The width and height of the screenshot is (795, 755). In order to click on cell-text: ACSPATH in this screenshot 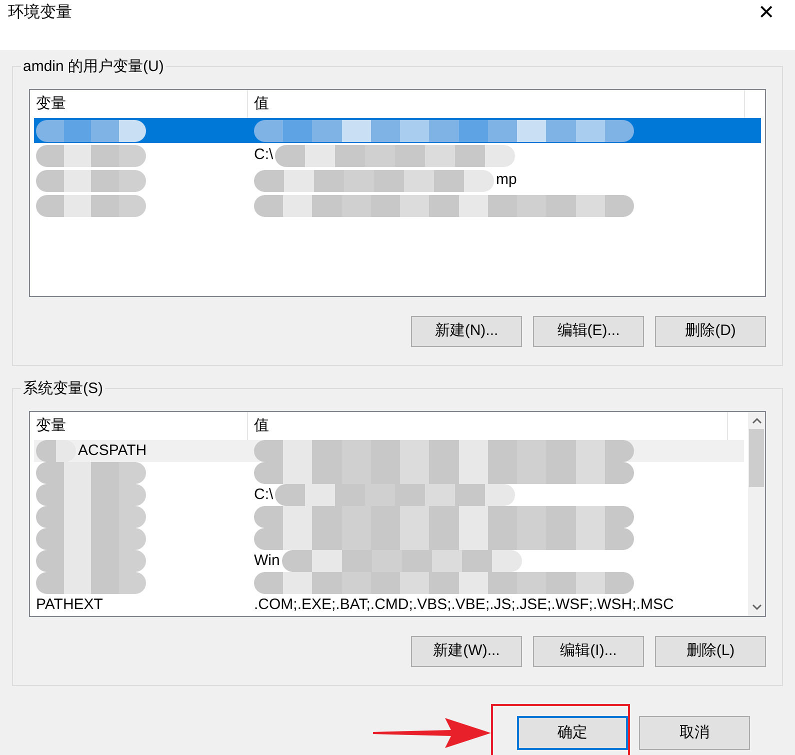, I will do `click(112, 450)`.